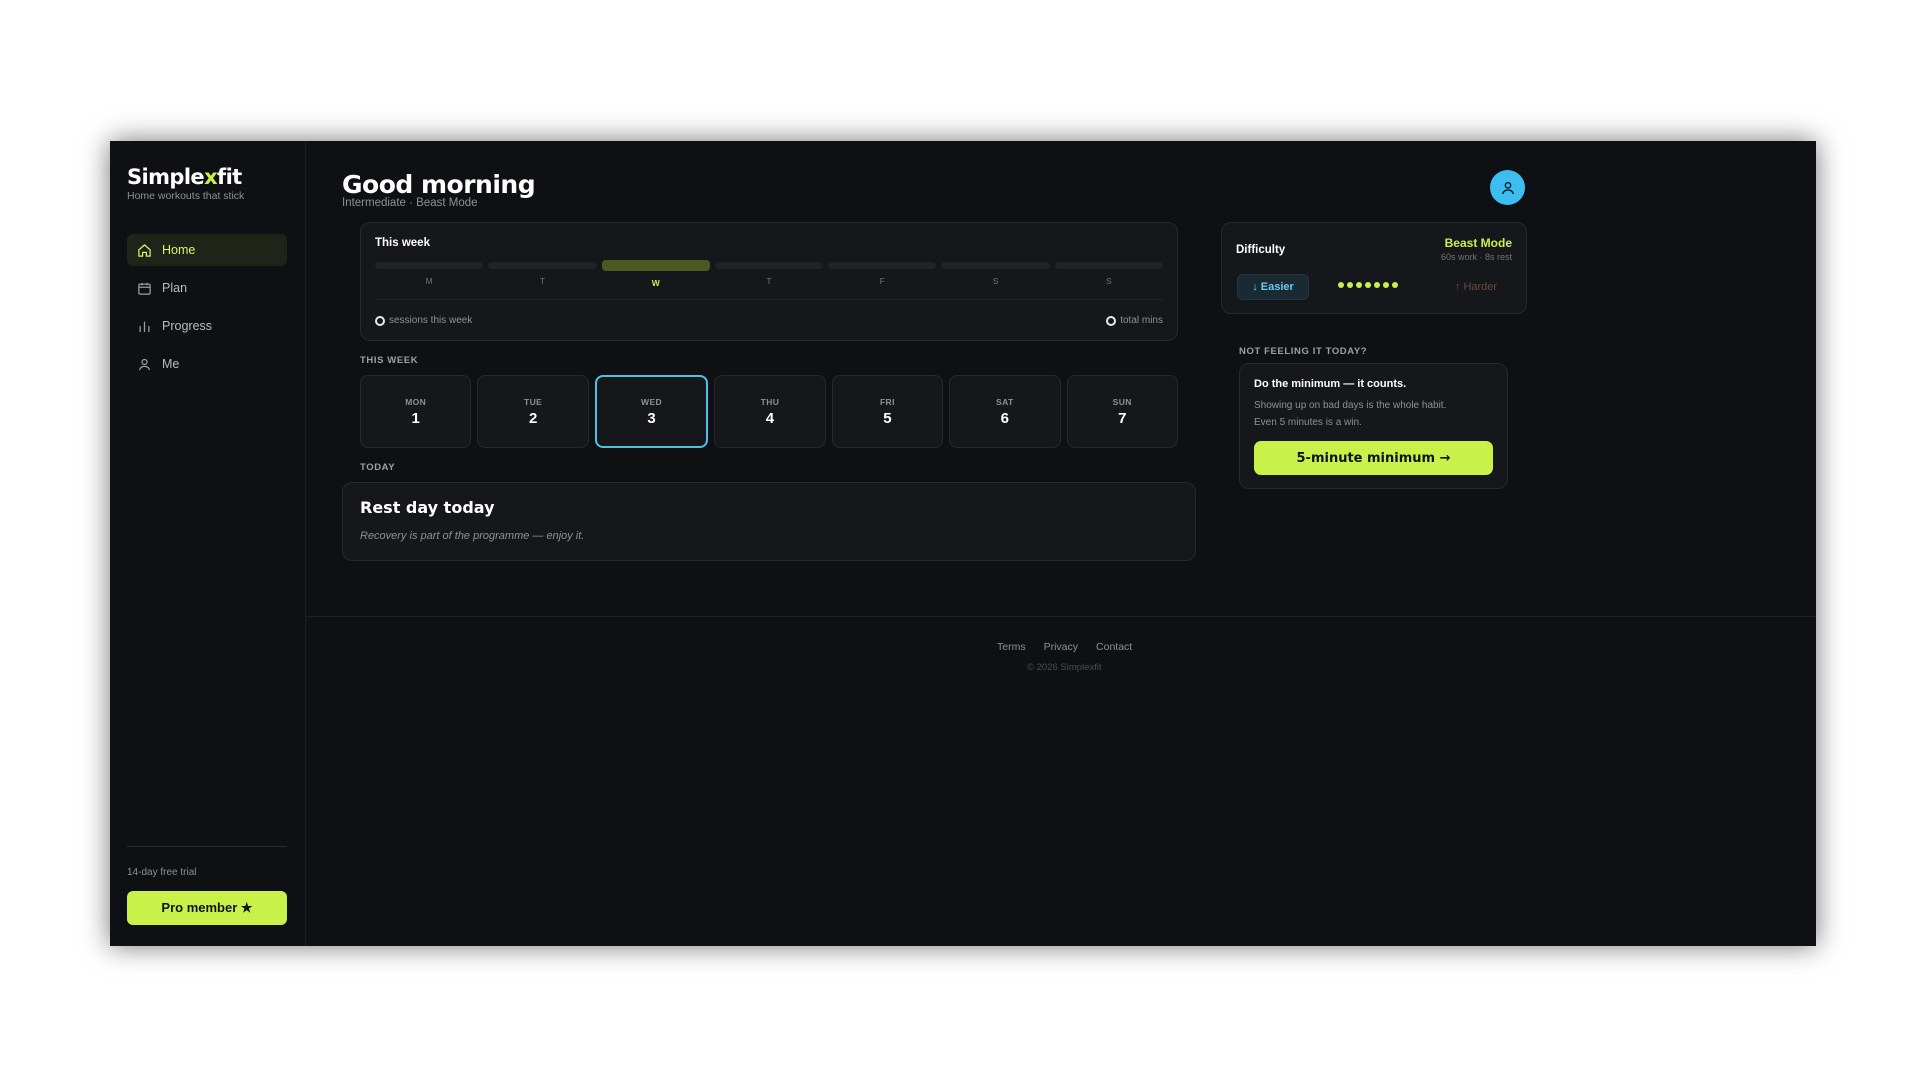 The width and height of the screenshot is (1920, 1080). Describe the element at coordinates (1122, 401) in the screenshot. I see `day-name: SUN` at that location.